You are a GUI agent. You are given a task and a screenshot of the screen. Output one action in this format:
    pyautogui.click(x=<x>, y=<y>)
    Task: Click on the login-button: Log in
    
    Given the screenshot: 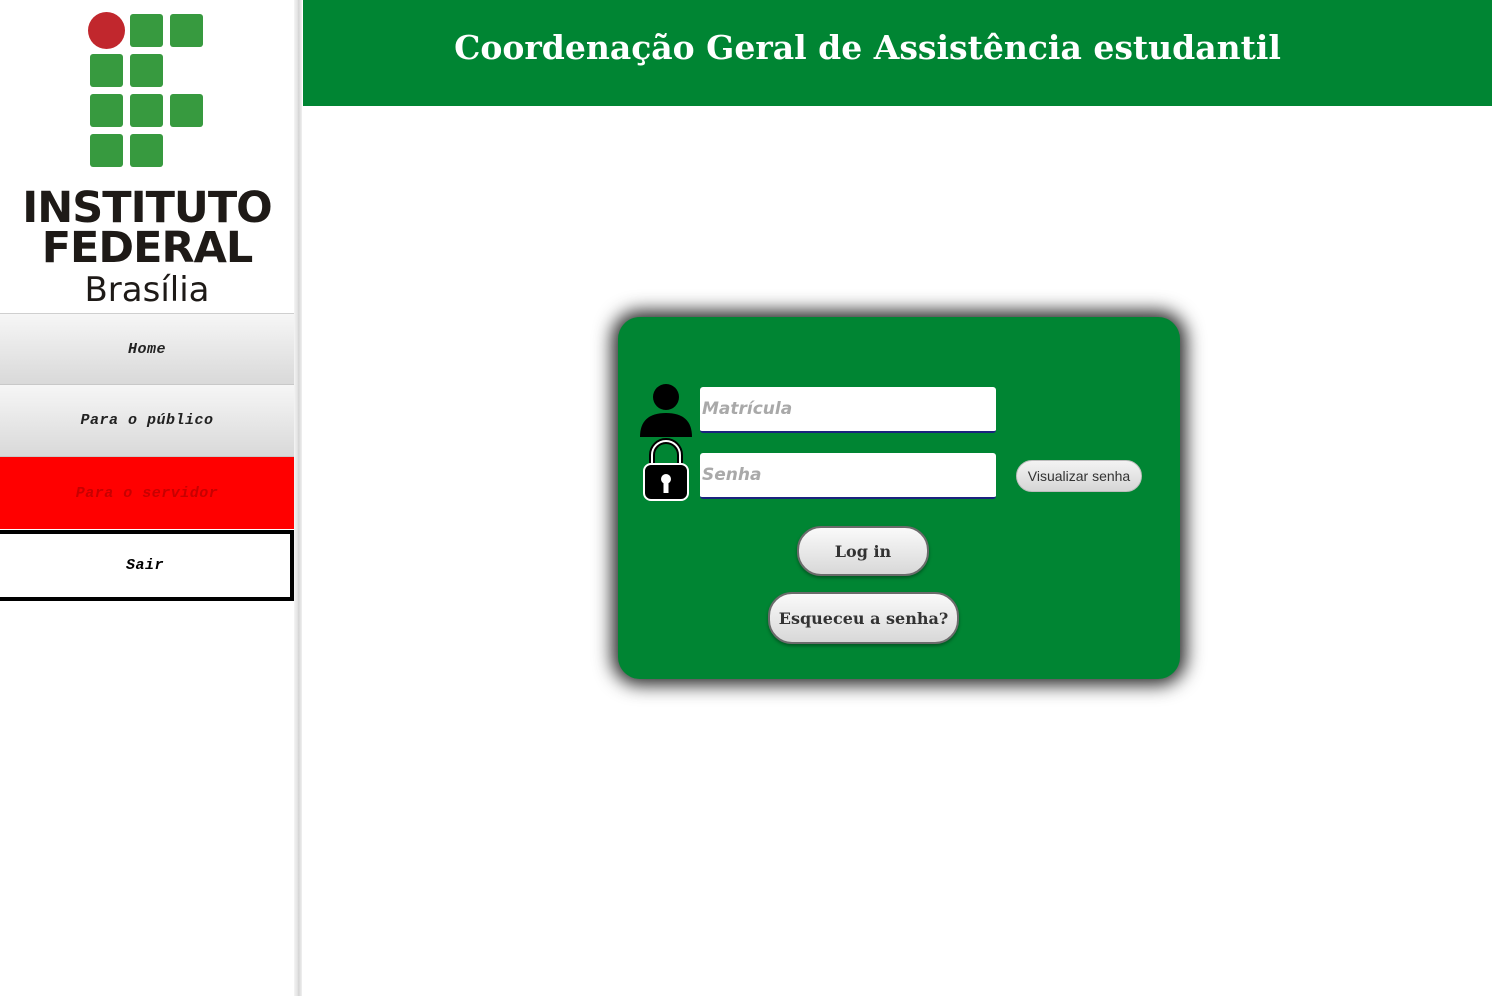 What is the action you would take?
    pyautogui.click(x=863, y=551)
    